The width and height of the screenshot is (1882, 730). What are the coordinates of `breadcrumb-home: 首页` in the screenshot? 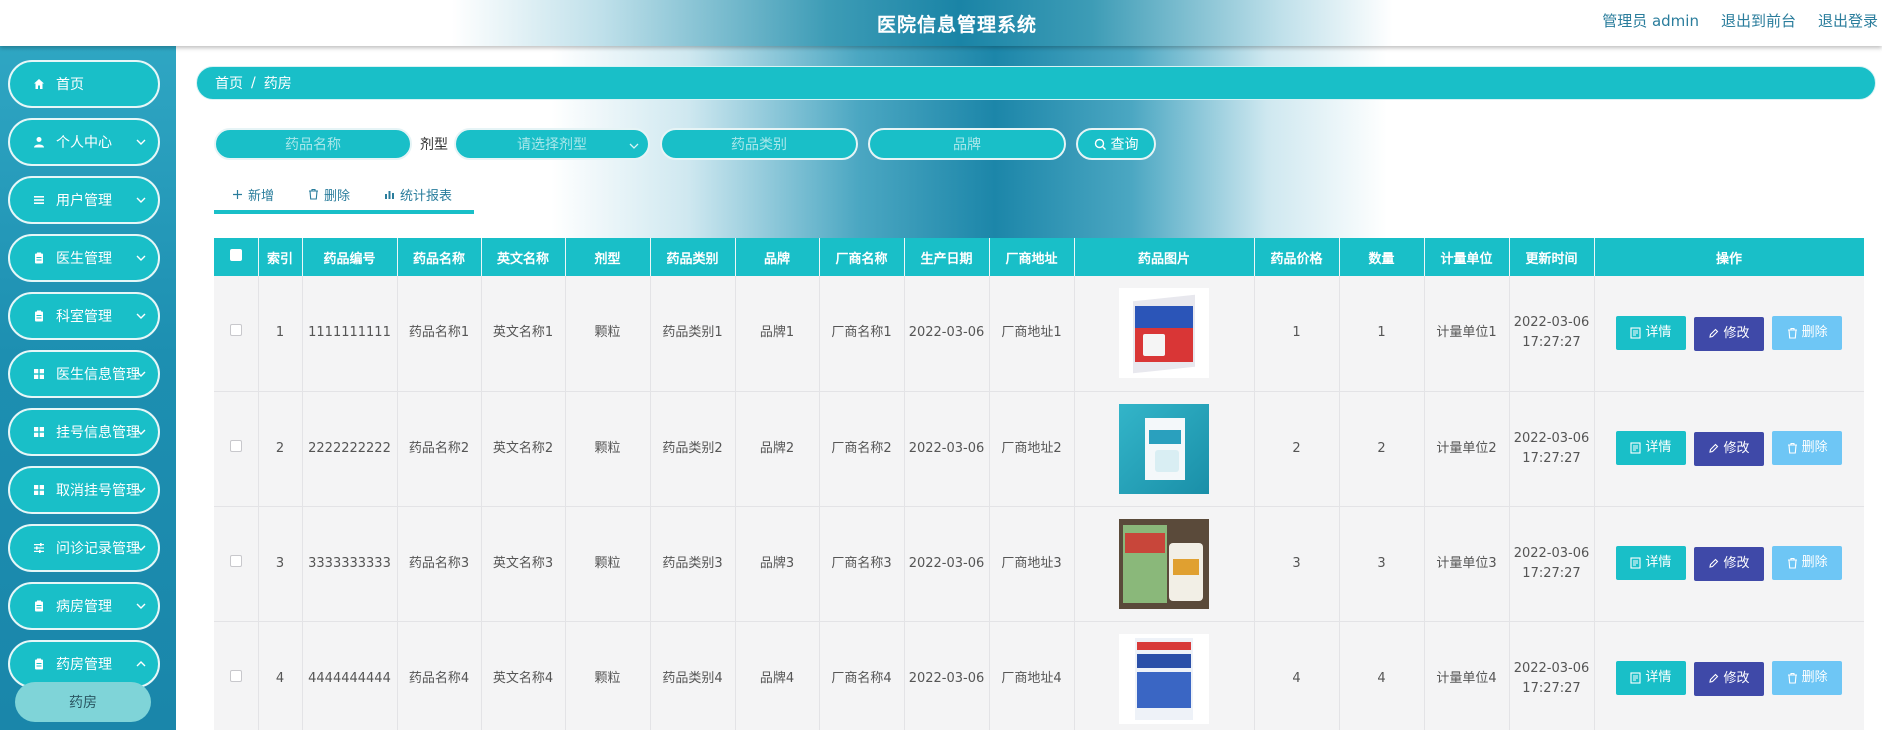 It's located at (229, 83).